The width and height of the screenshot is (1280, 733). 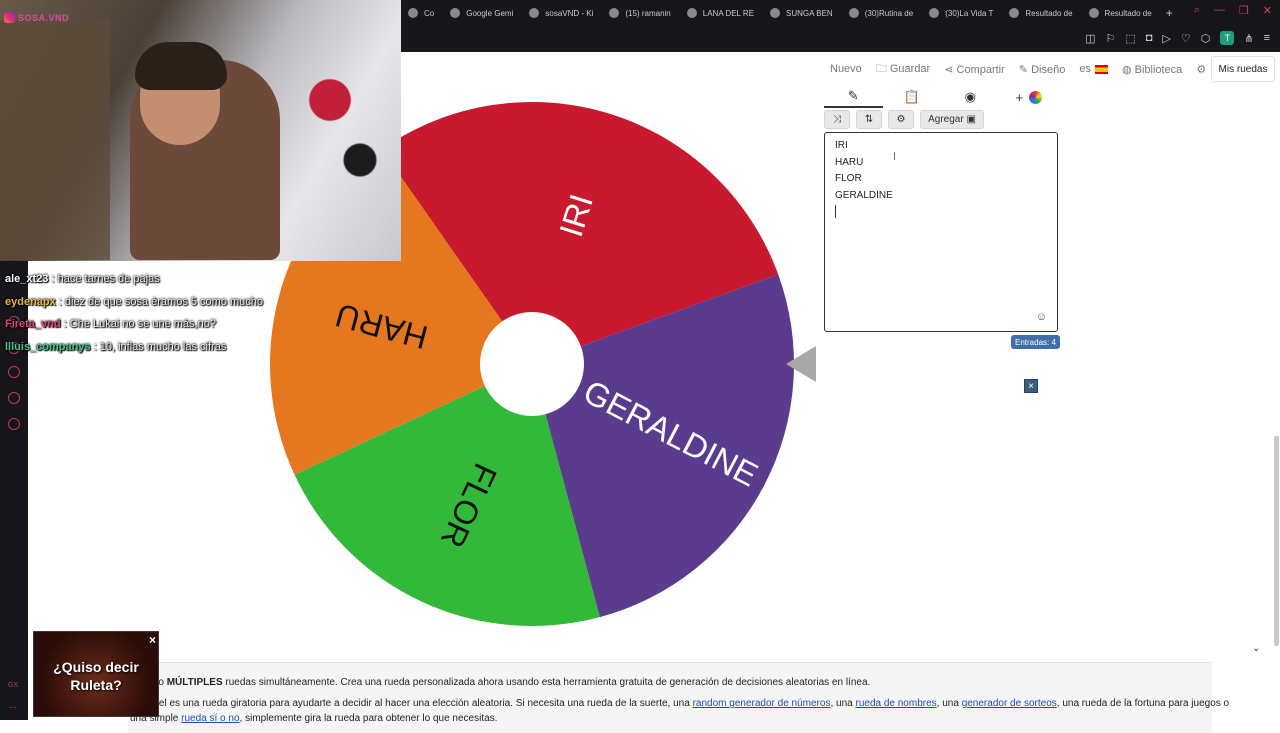 What do you see at coordinates (881, 13) in the screenshot?
I see `browser-tab: (30)Rutina de` at bounding box center [881, 13].